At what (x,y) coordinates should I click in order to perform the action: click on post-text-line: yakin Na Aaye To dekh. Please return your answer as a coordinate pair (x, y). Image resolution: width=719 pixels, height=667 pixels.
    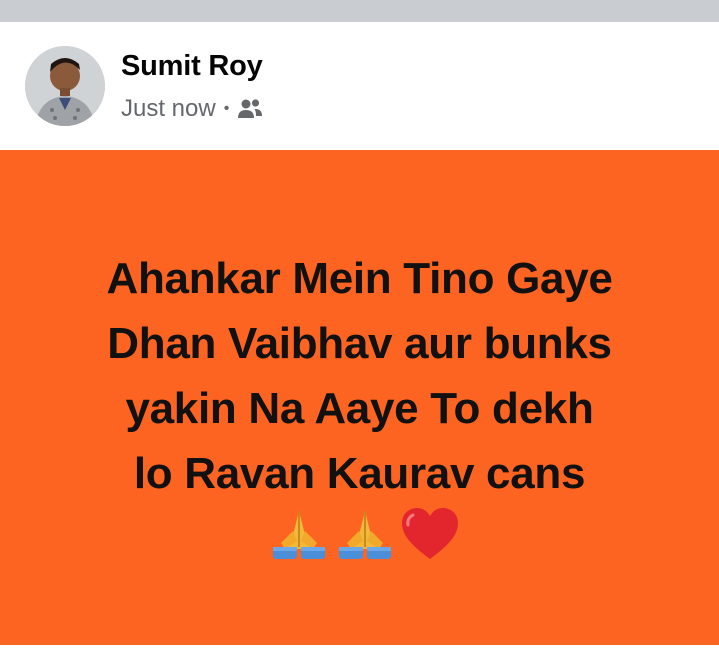
    Looking at the image, I should click on (359, 408).